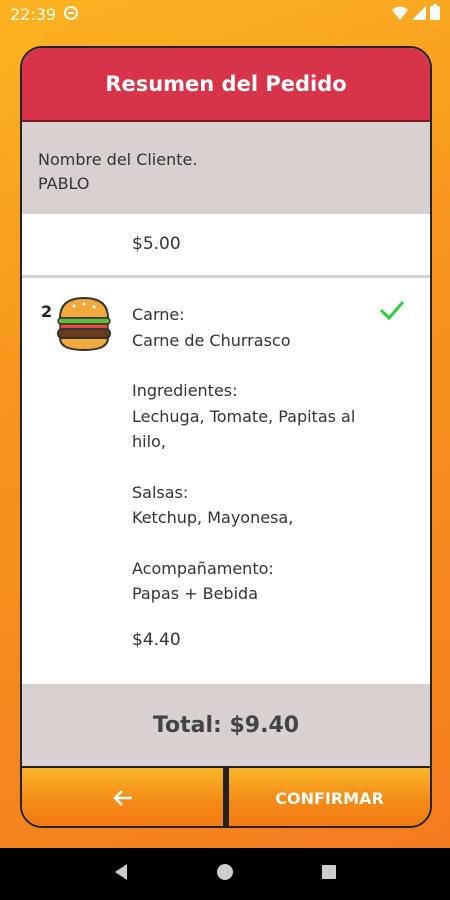 Image resolution: width=450 pixels, height=900 pixels. I want to click on side-label: Acompañamento:, so click(203, 568).